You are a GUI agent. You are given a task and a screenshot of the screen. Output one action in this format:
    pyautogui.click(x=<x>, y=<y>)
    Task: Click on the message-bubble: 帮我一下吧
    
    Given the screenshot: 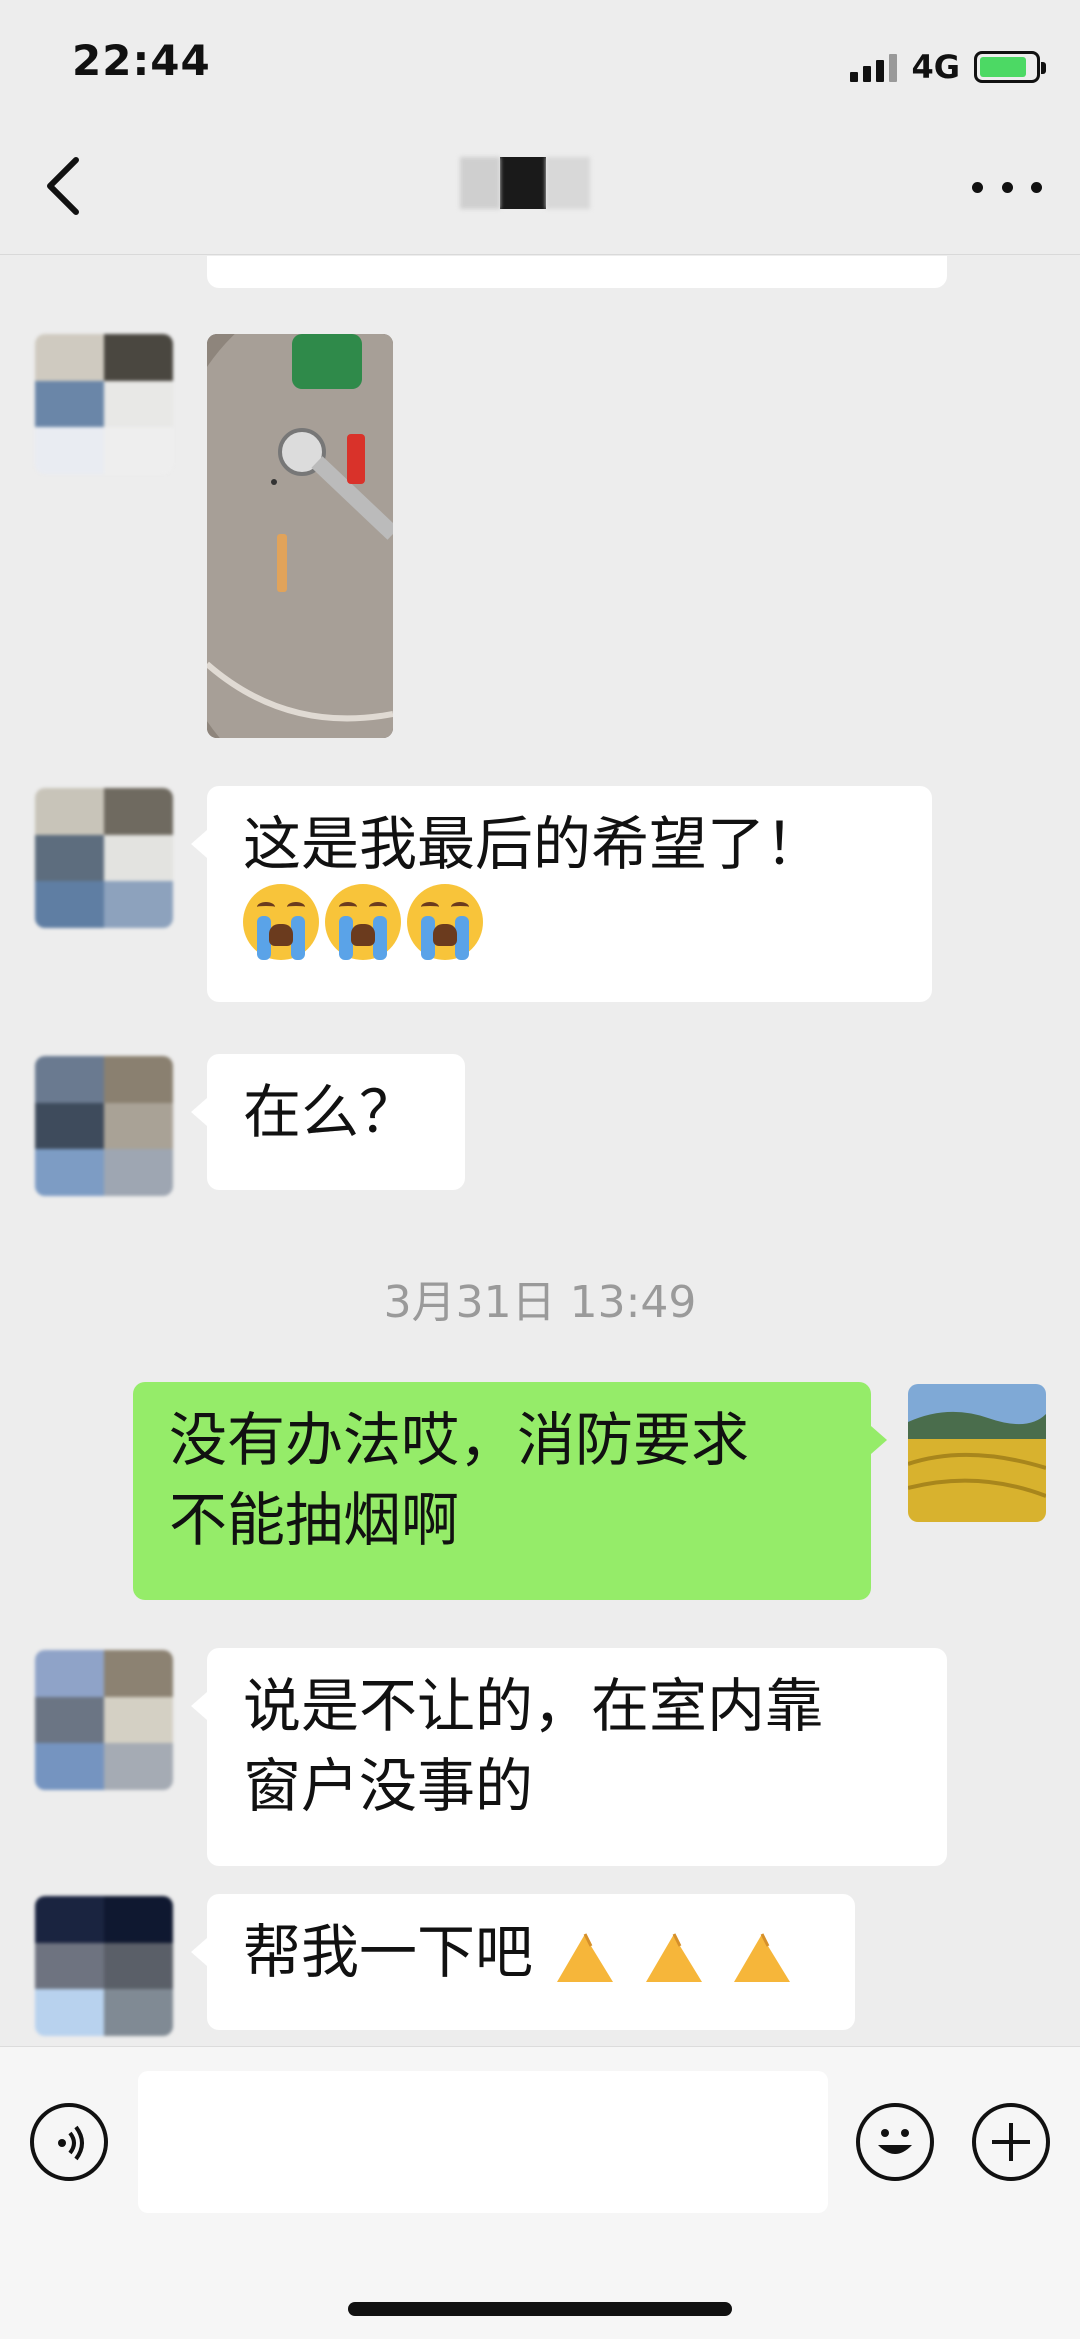 What is the action you would take?
    pyautogui.click(x=531, y=1962)
    